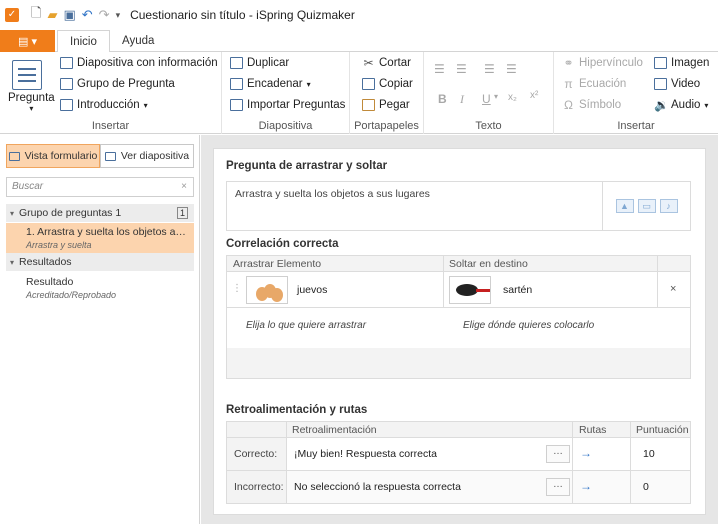 This screenshot has height=524, width=718. What do you see at coordinates (259, 63) in the screenshot?
I see `duplicar-button: Duplicar` at bounding box center [259, 63].